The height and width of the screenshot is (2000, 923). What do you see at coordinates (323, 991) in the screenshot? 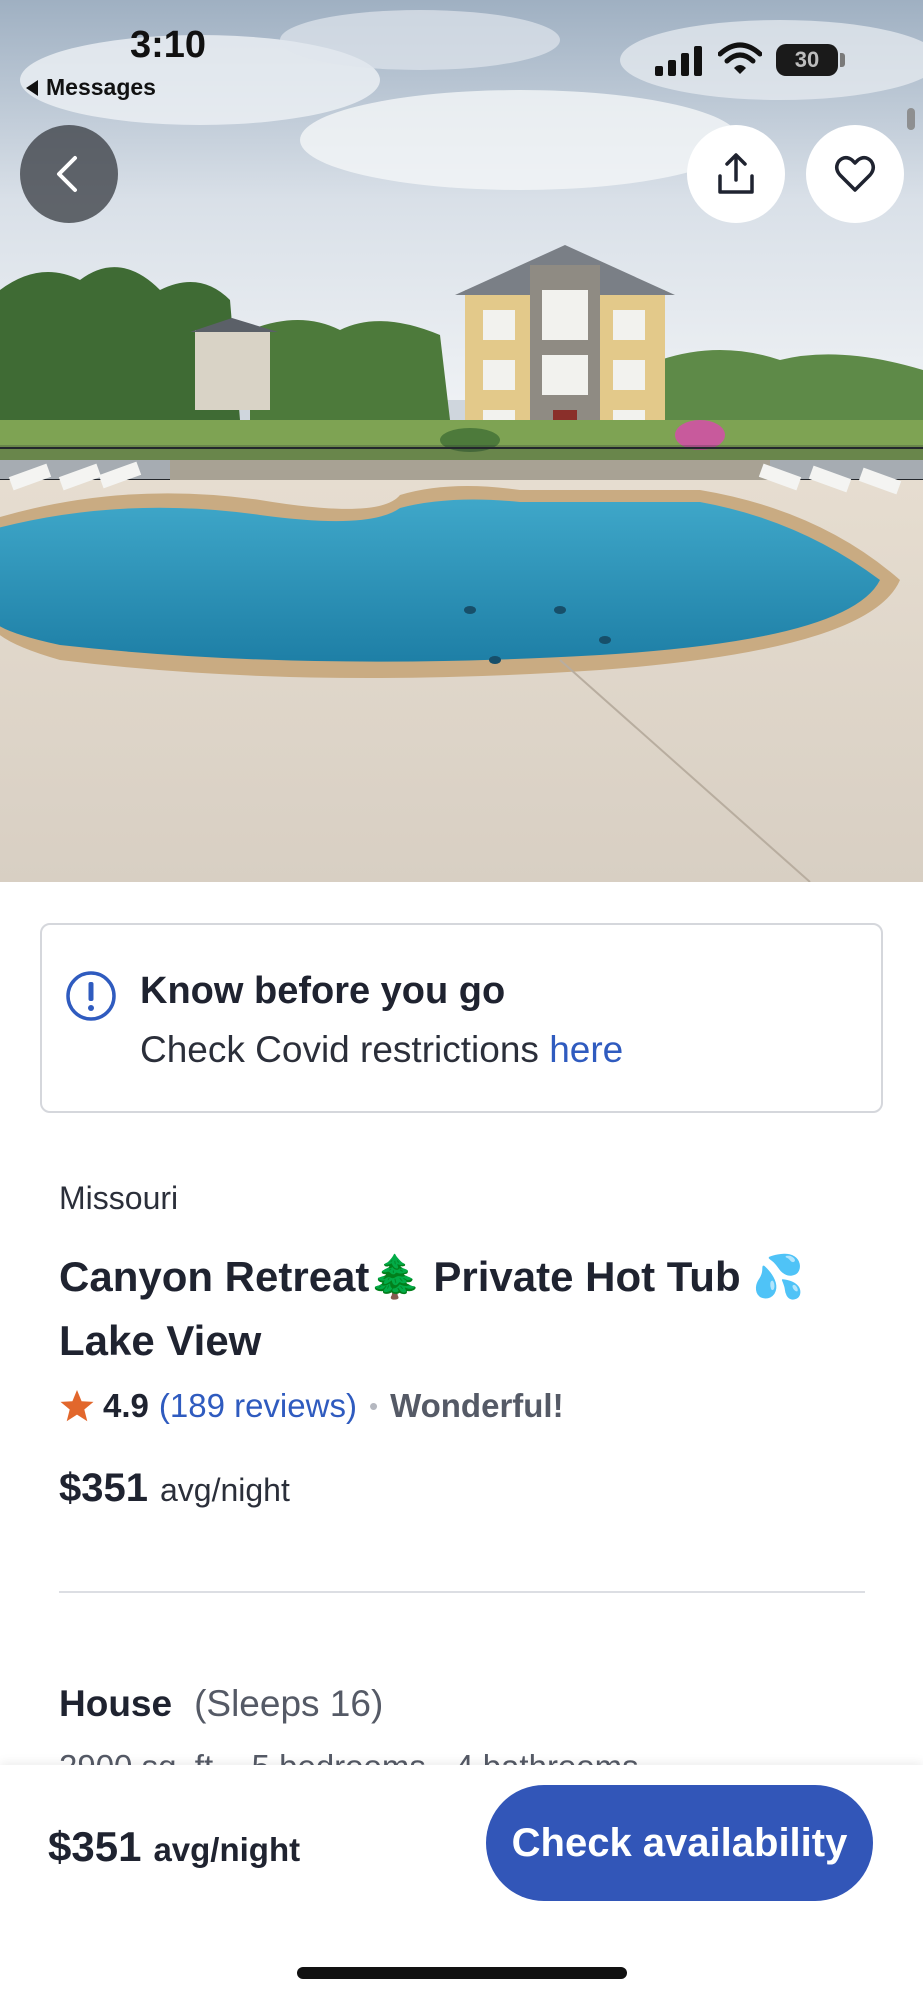
I see `notice-title: Know before you go` at bounding box center [323, 991].